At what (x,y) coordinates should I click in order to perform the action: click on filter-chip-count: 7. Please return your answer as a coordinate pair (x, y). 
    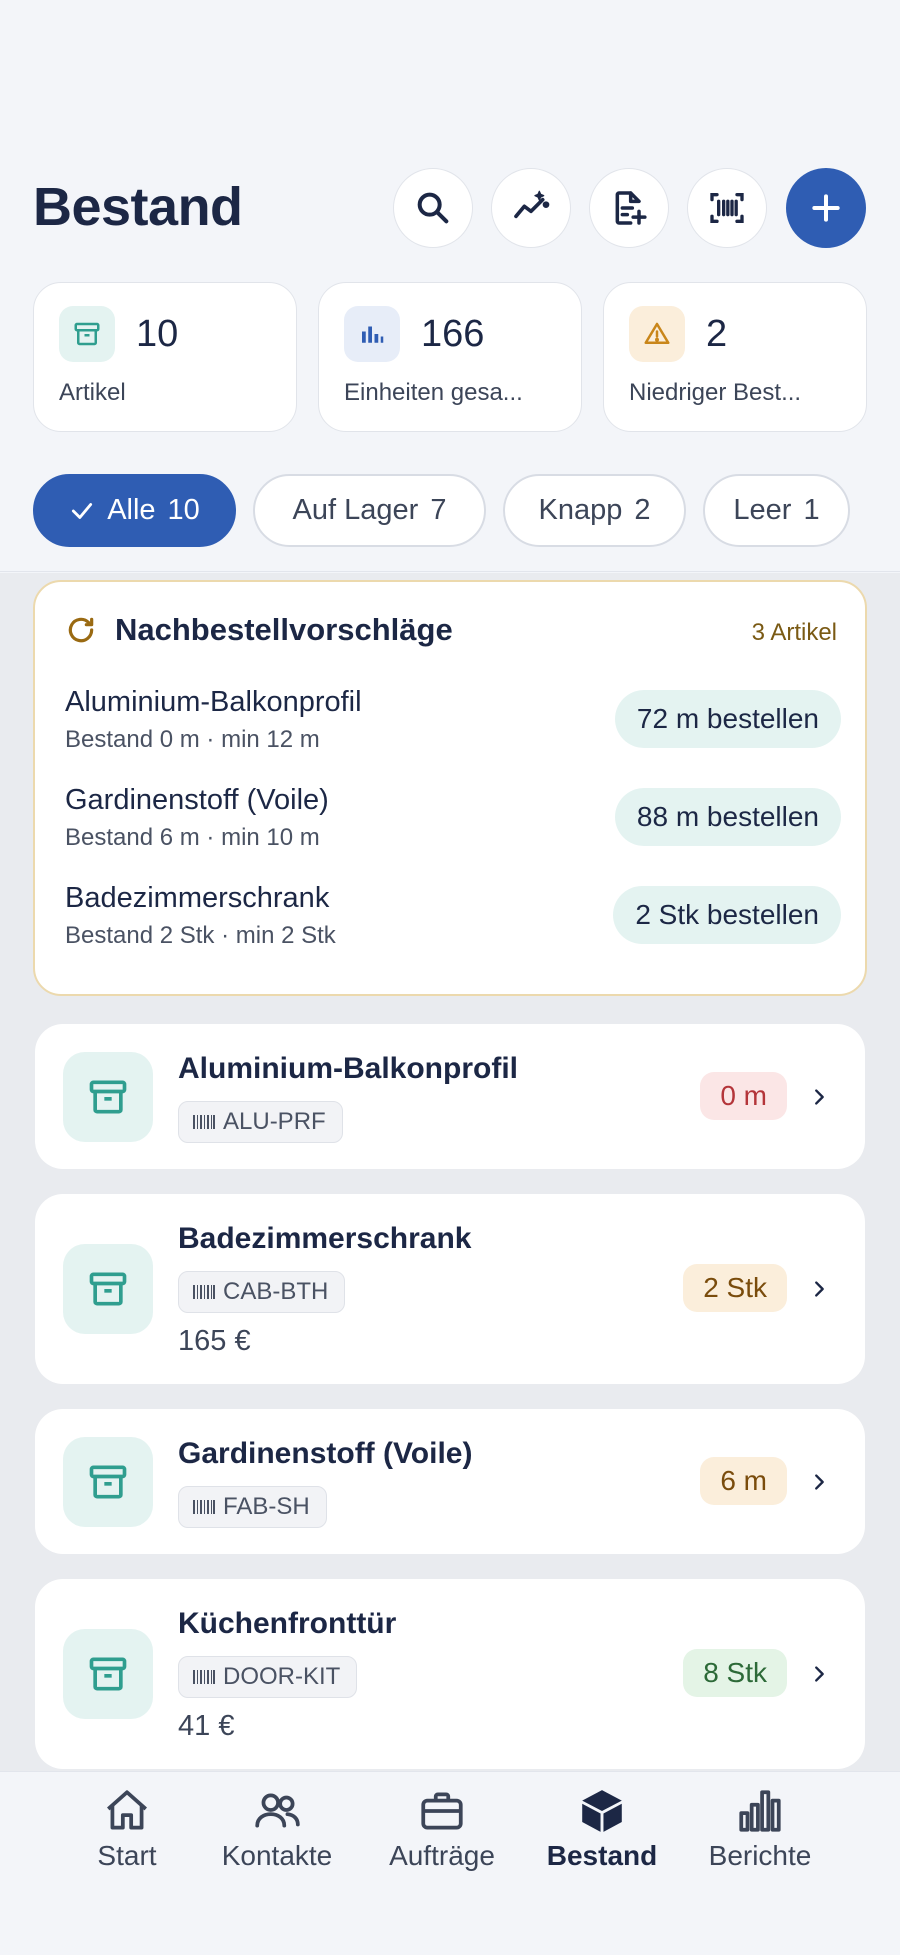
    Looking at the image, I should click on (438, 510).